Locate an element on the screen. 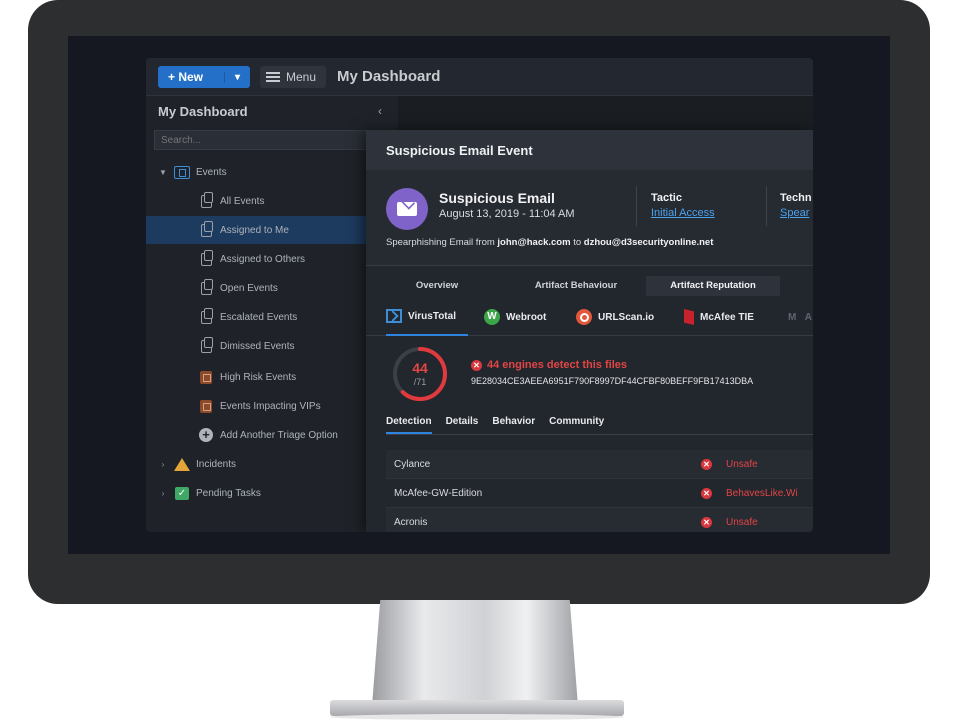  table-row: Cylance ✕ Unsafe is located at coordinates (599, 464).